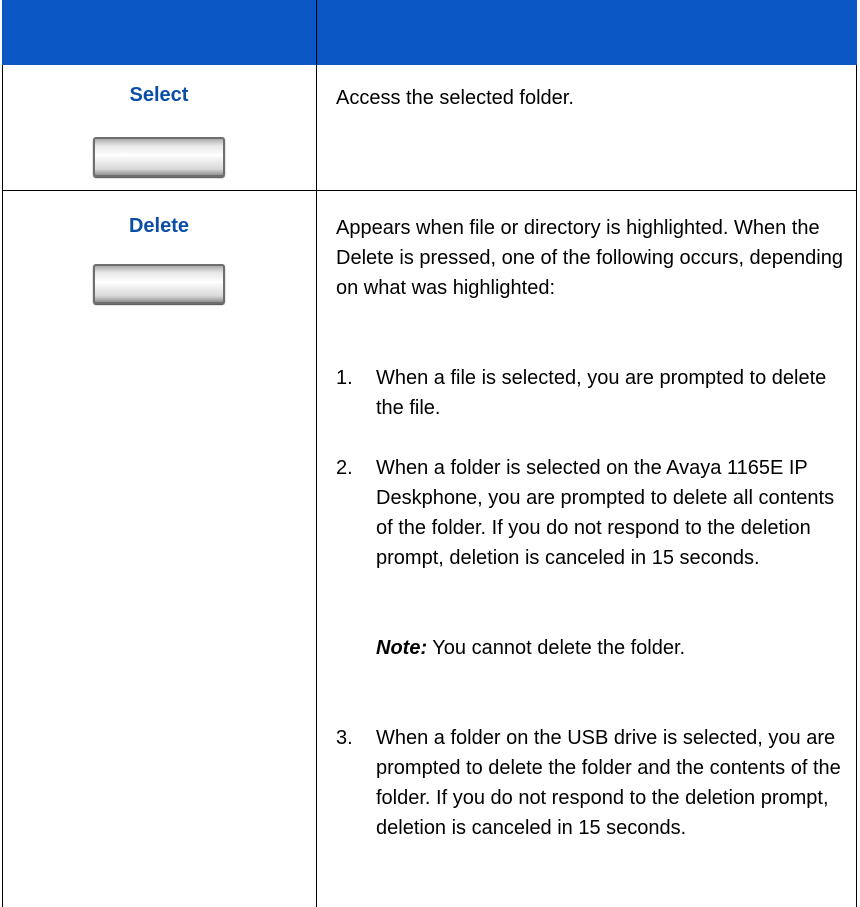 This screenshot has width=860, height=907. Describe the element at coordinates (159, 157) in the screenshot. I see `select-softkey-button` at that location.